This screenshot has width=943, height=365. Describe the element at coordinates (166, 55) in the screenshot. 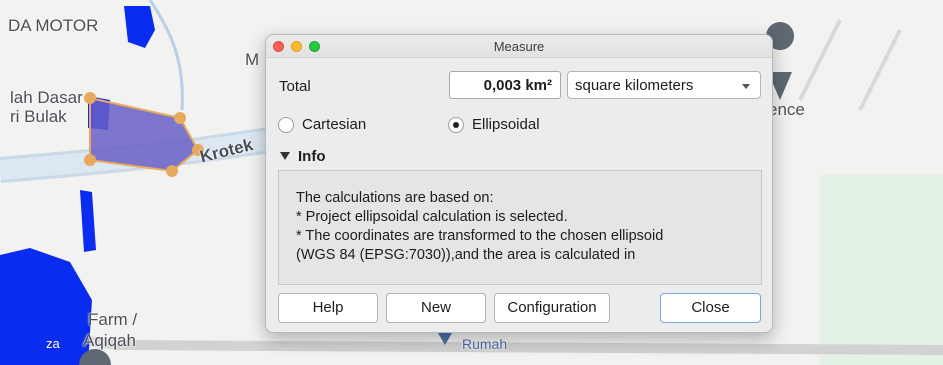

I see `road-minor` at that location.